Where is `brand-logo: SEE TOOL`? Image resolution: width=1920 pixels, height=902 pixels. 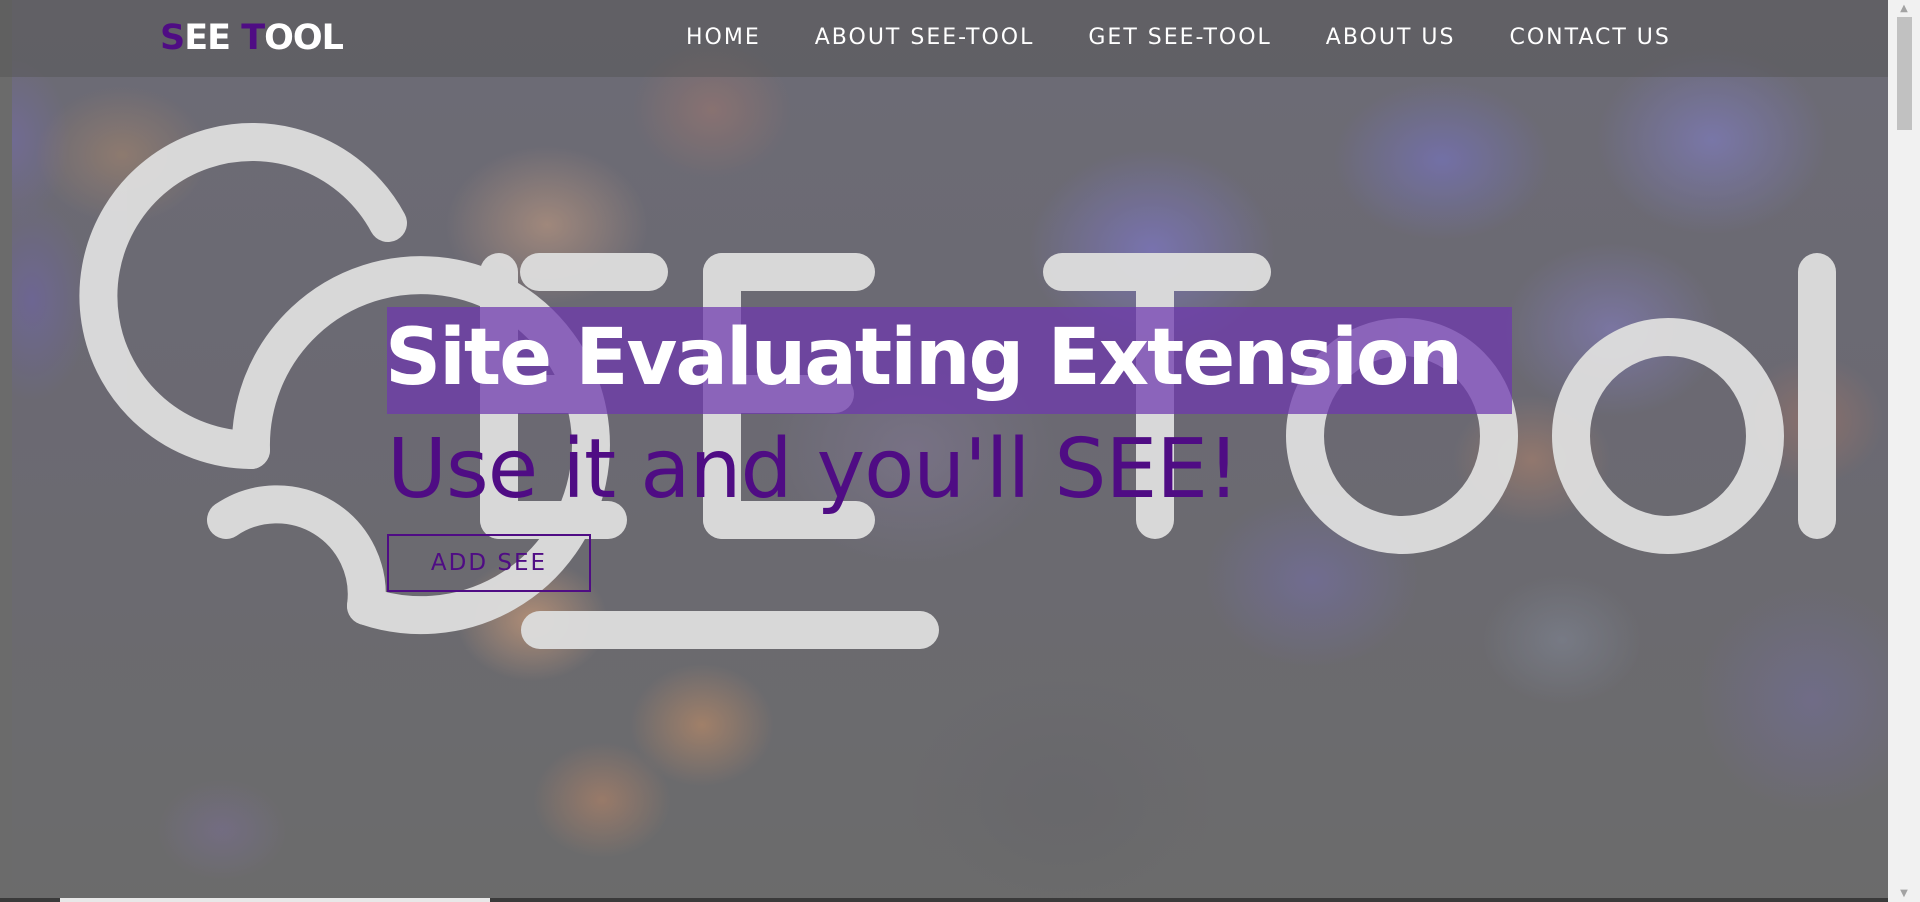
brand-logo: SEE TOOL is located at coordinates (252, 38).